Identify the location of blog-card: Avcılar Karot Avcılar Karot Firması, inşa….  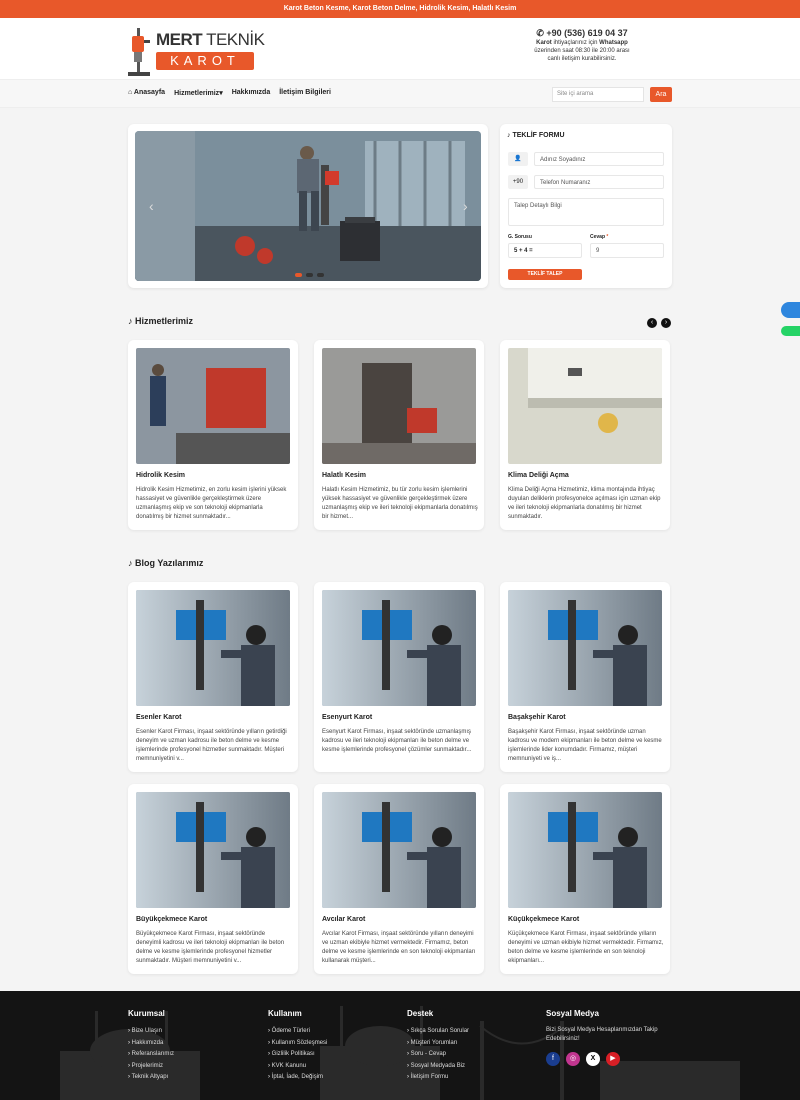
(399, 879).